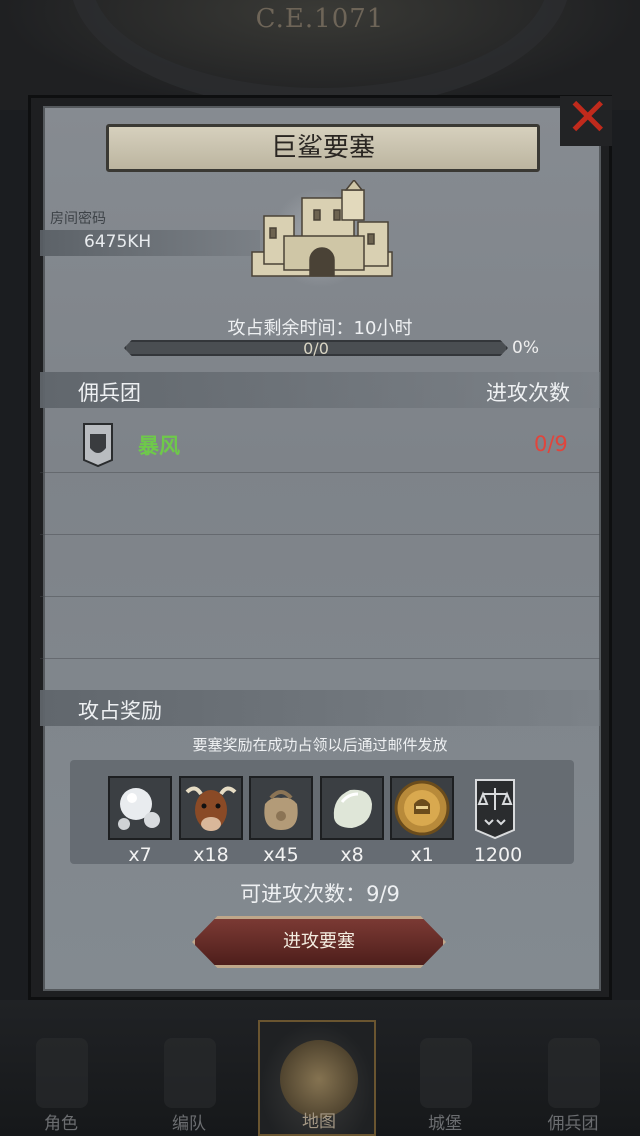  Describe the element at coordinates (320, 745) in the screenshot. I see `rewards-note: 要塞奖励在成功占领以后通过邮件发放` at that location.